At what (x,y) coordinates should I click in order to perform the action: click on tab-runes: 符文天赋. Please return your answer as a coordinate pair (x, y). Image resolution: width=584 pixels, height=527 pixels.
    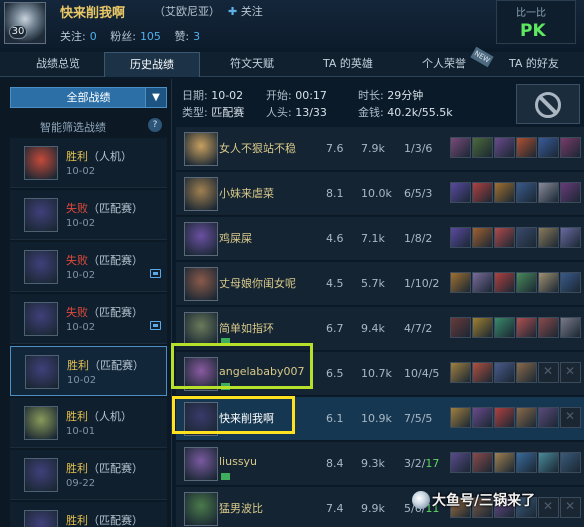
    Looking at the image, I should click on (252, 64).